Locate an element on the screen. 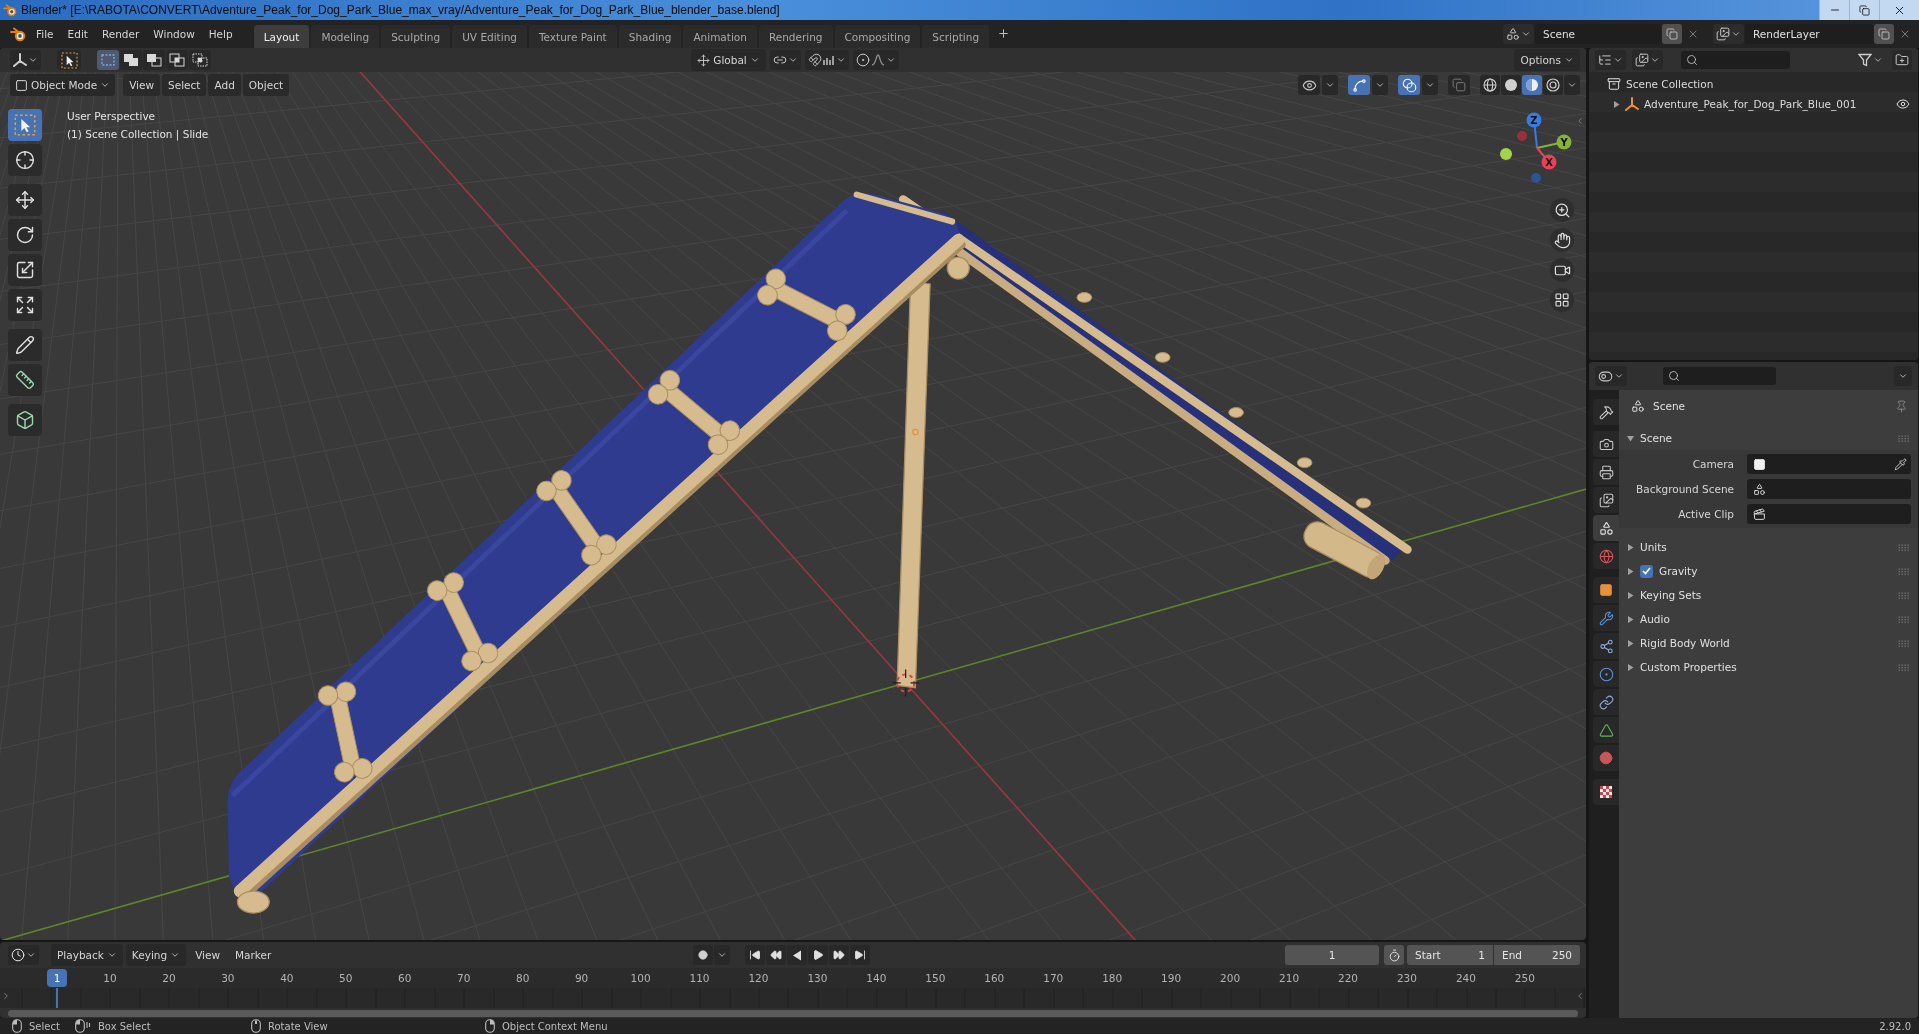  preview-range-button is located at coordinates (1394, 955).